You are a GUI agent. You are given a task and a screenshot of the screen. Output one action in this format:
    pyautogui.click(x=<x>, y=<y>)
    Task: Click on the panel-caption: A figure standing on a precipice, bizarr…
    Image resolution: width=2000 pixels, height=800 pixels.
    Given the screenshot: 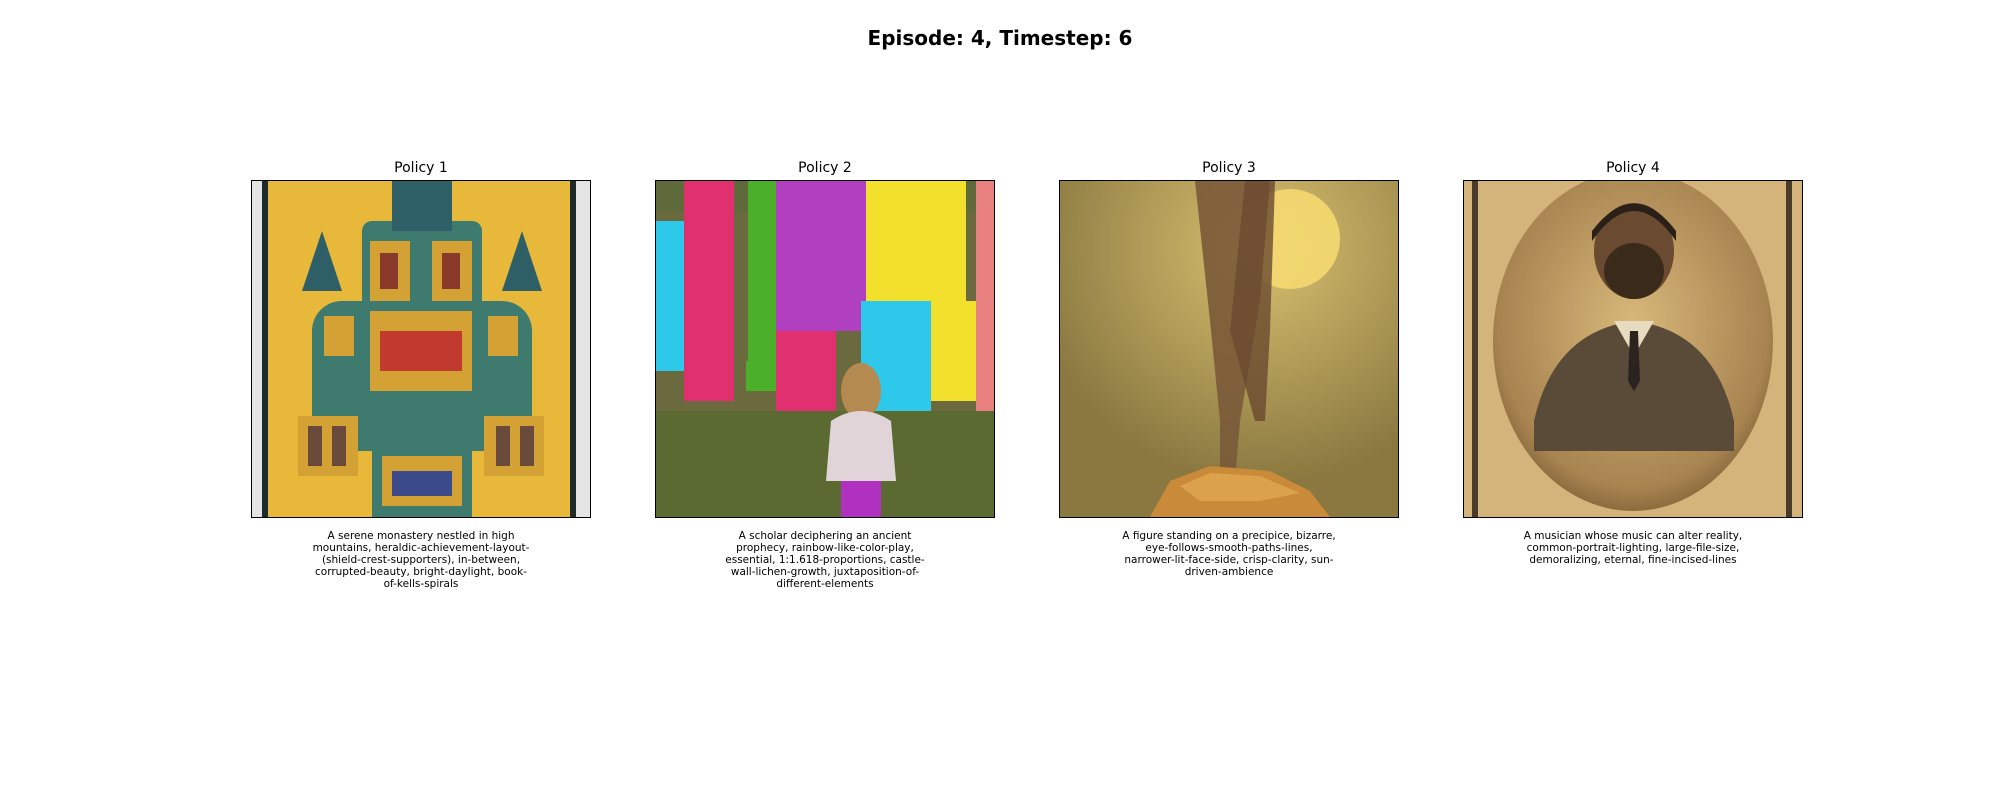 What is the action you would take?
    pyautogui.click(x=1229, y=554)
    